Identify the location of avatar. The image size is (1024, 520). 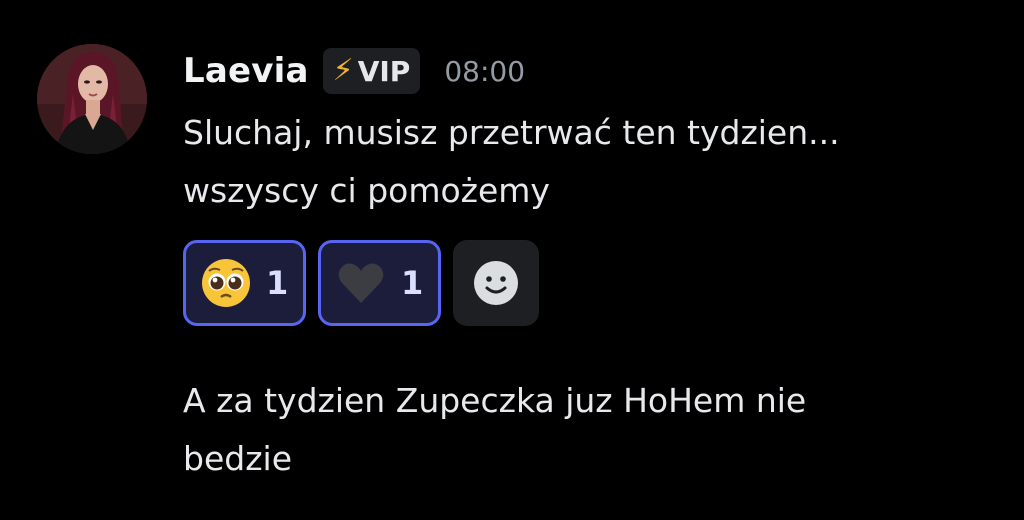
(92, 99).